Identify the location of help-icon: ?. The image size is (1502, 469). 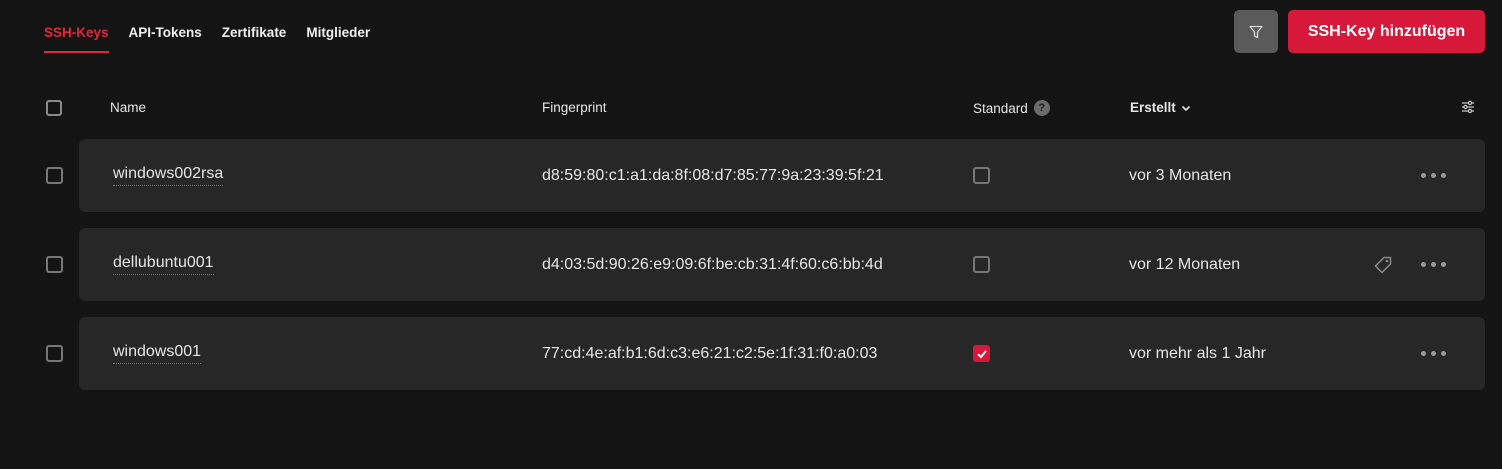
(1041, 108).